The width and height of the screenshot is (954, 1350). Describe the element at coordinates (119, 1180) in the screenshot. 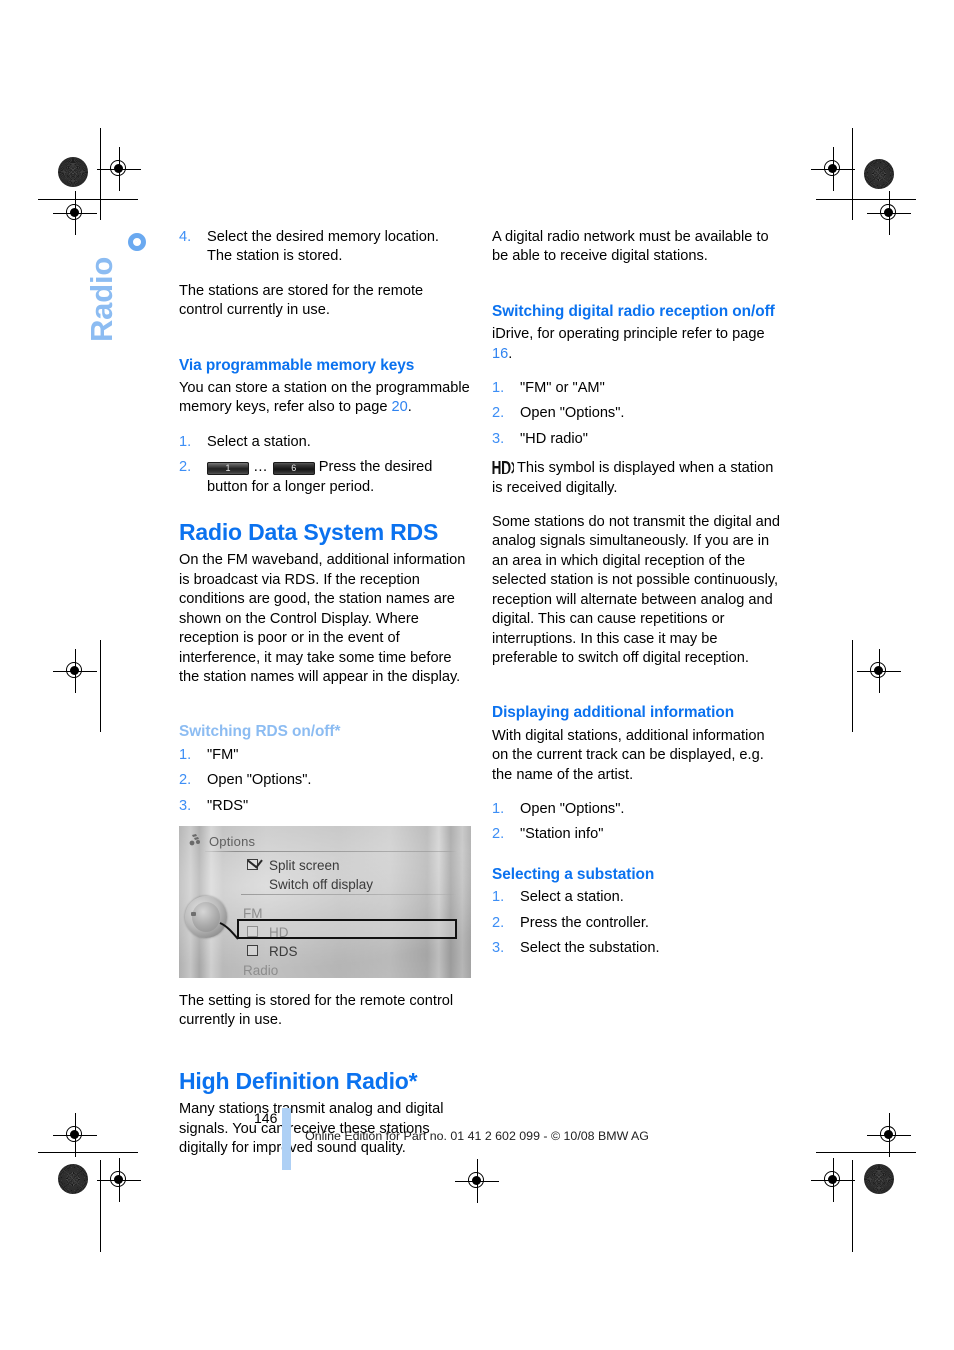

I see `registration-mark-bottom-left-b` at that location.